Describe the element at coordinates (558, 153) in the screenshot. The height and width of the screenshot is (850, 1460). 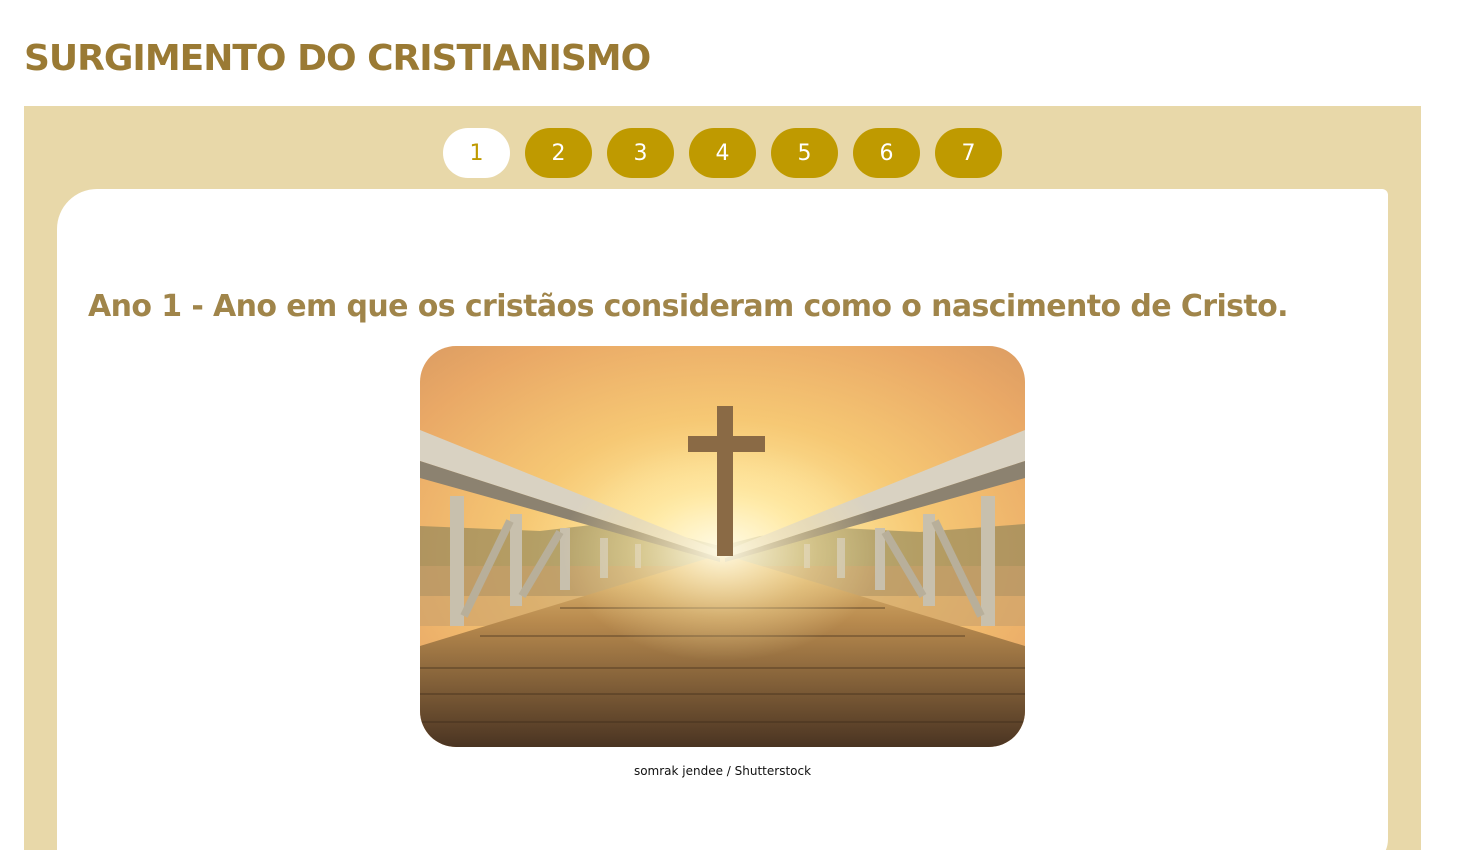
I see `tab-2: 2` at that location.